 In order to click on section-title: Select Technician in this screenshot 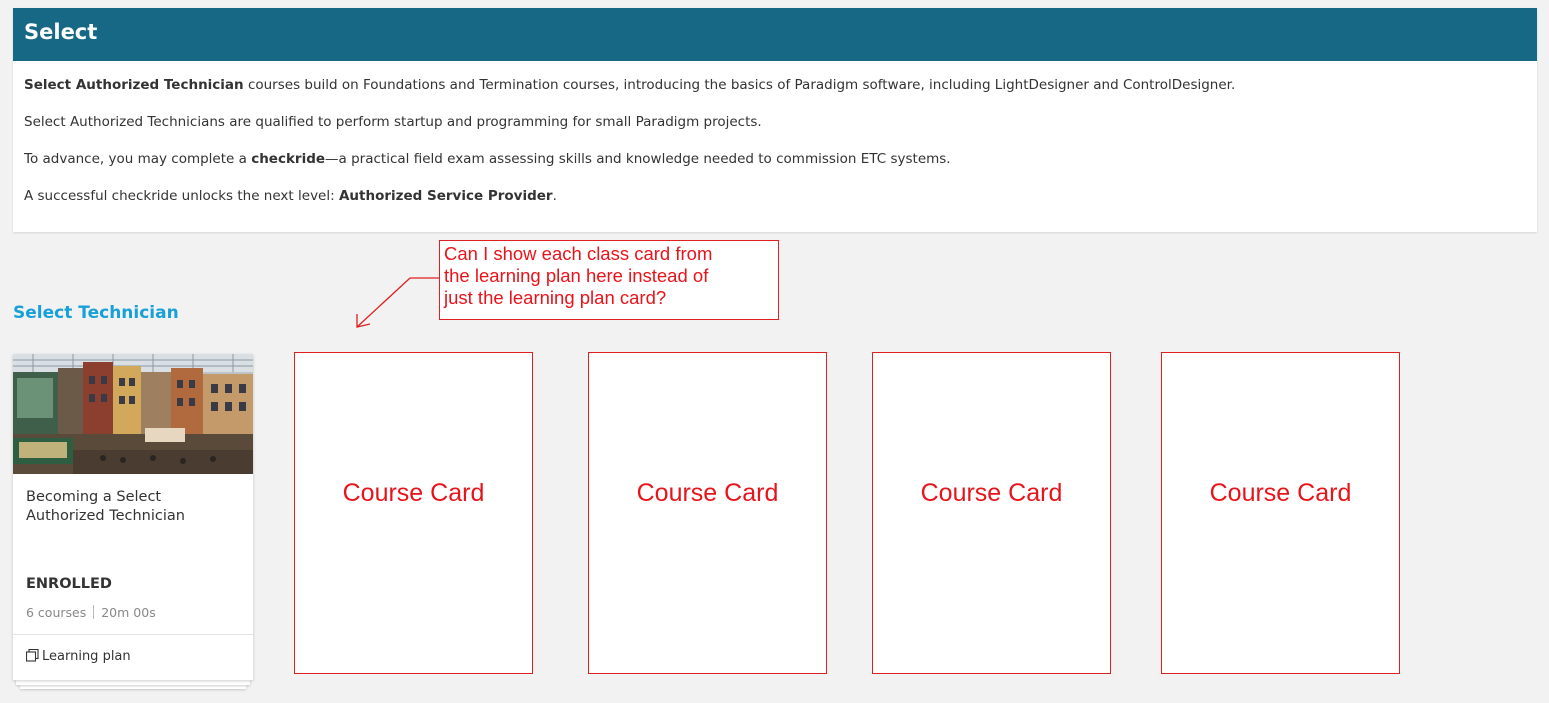, I will do `click(96, 313)`.